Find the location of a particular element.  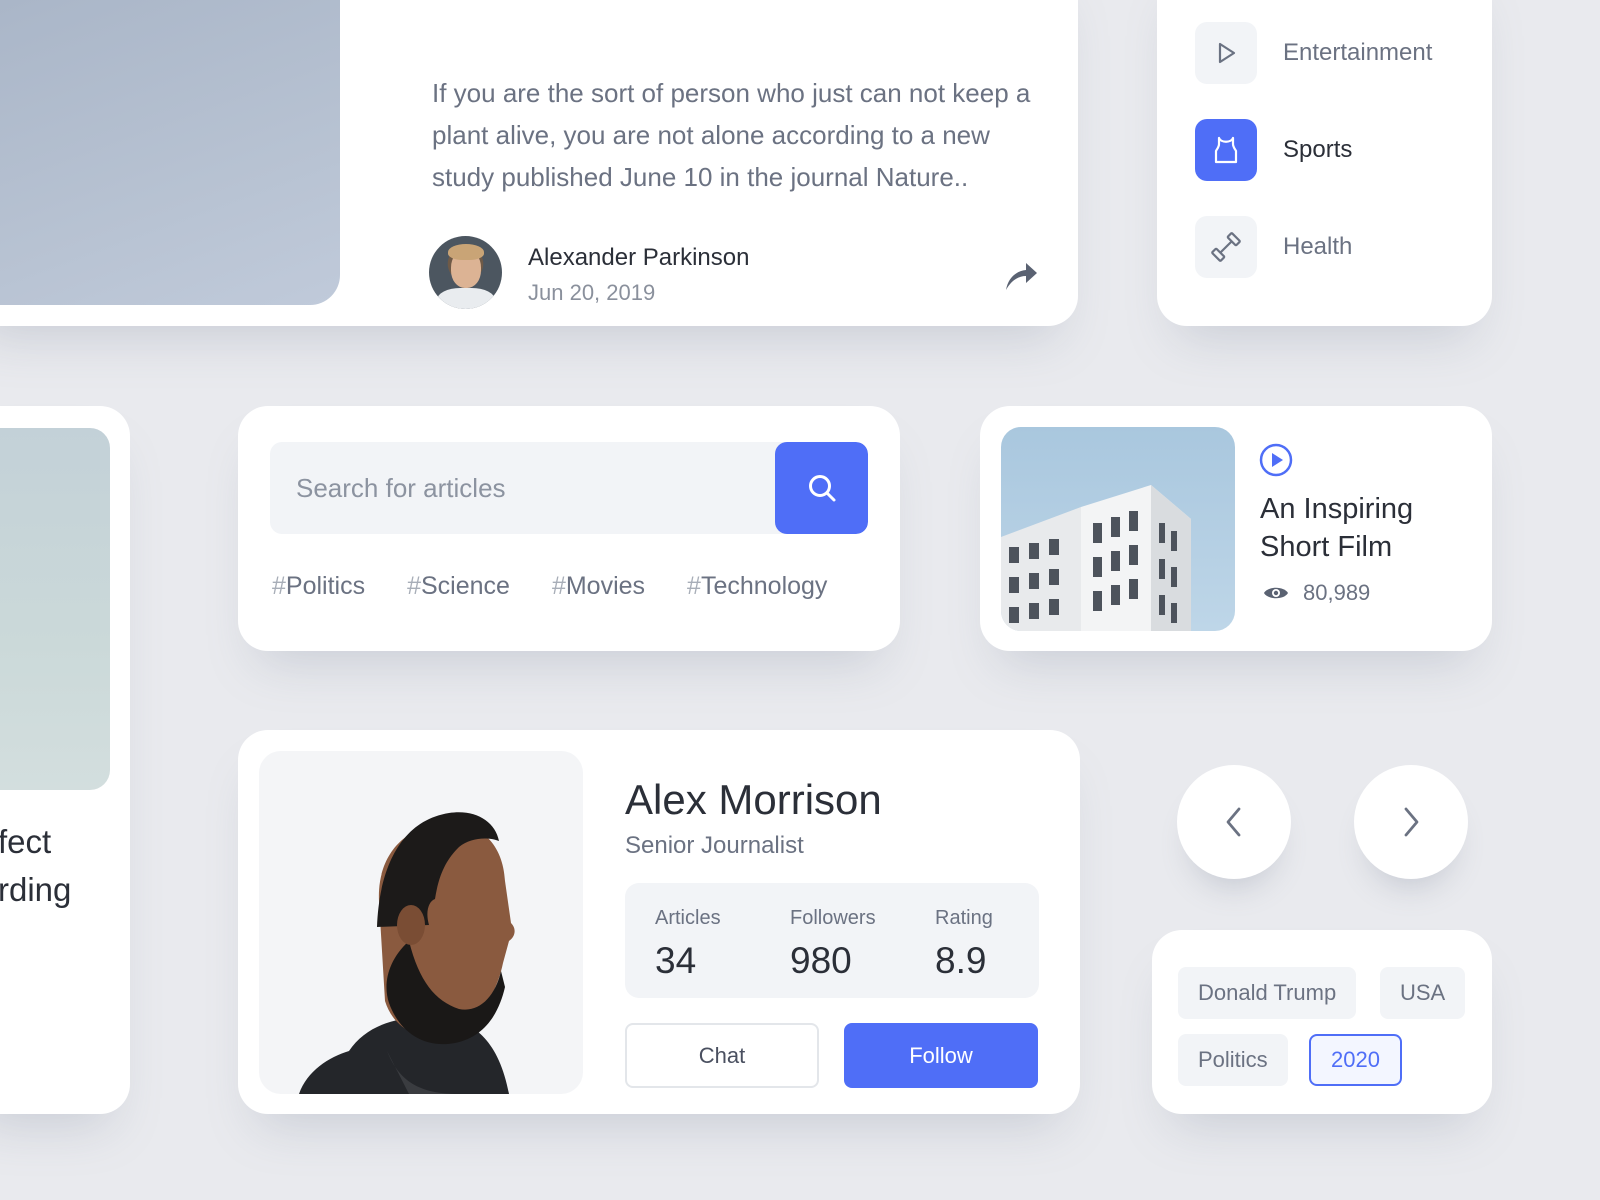

profile-role: Senior Journalist is located at coordinates (714, 845).